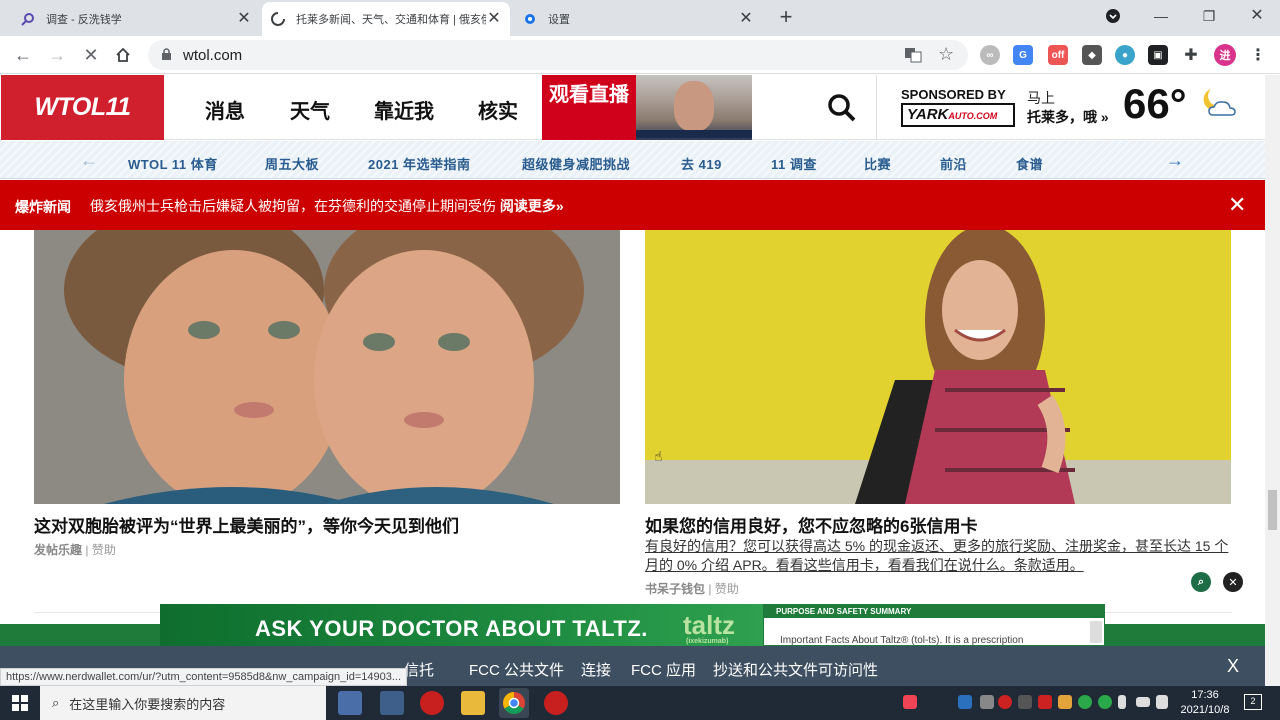  Describe the element at coordinates (1205, 703) in the screenshot. I see `system-clock: 17:36 2021/10/8` at that location.